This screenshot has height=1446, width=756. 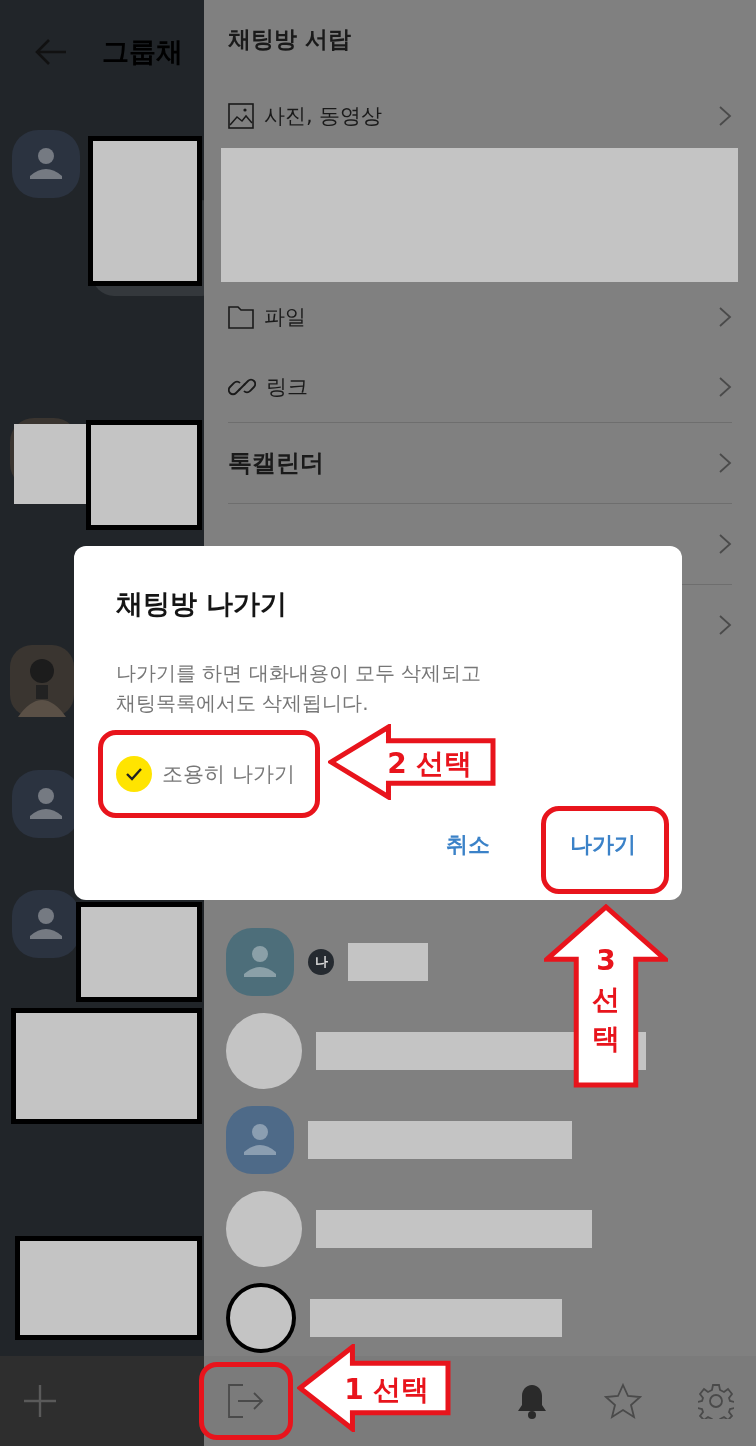 What do you see at coordinates (480, 317) in the screenshot?
I see `drawer-item: 파일` at bounding box center [480, 317].